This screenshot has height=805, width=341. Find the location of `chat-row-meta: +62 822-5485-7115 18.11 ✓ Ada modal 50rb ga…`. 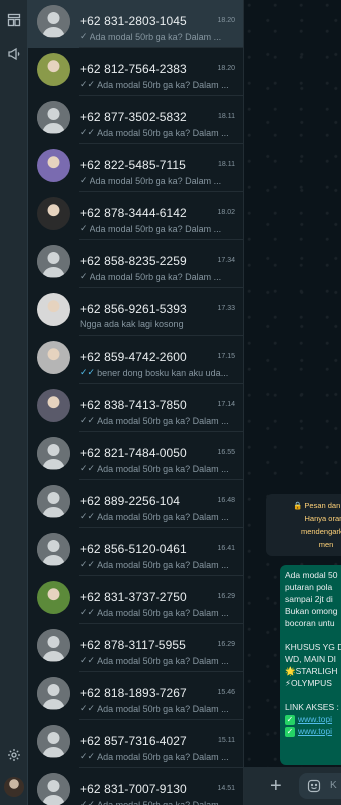

chat-row-meta: +62 822-5485-7115 18.11 ✓ Ada modal 50rb ga… is located at coordinates (161, 168).